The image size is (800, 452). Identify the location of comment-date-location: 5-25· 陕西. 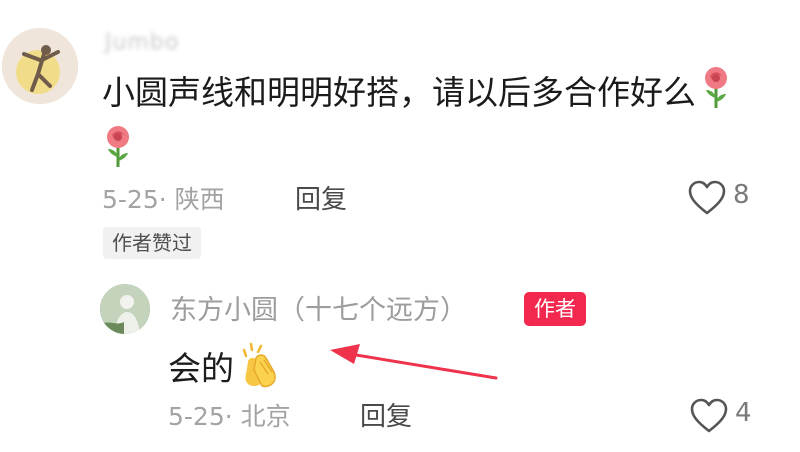
(163, 199).